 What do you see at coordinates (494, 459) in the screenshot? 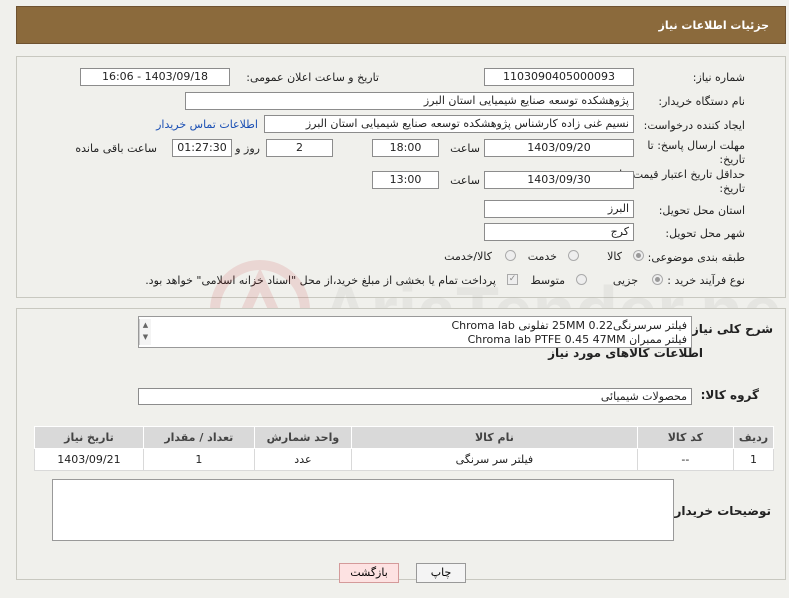
I see `cell-item-name: فیلتر سر سرنگی` at bounding box center [494, 459].